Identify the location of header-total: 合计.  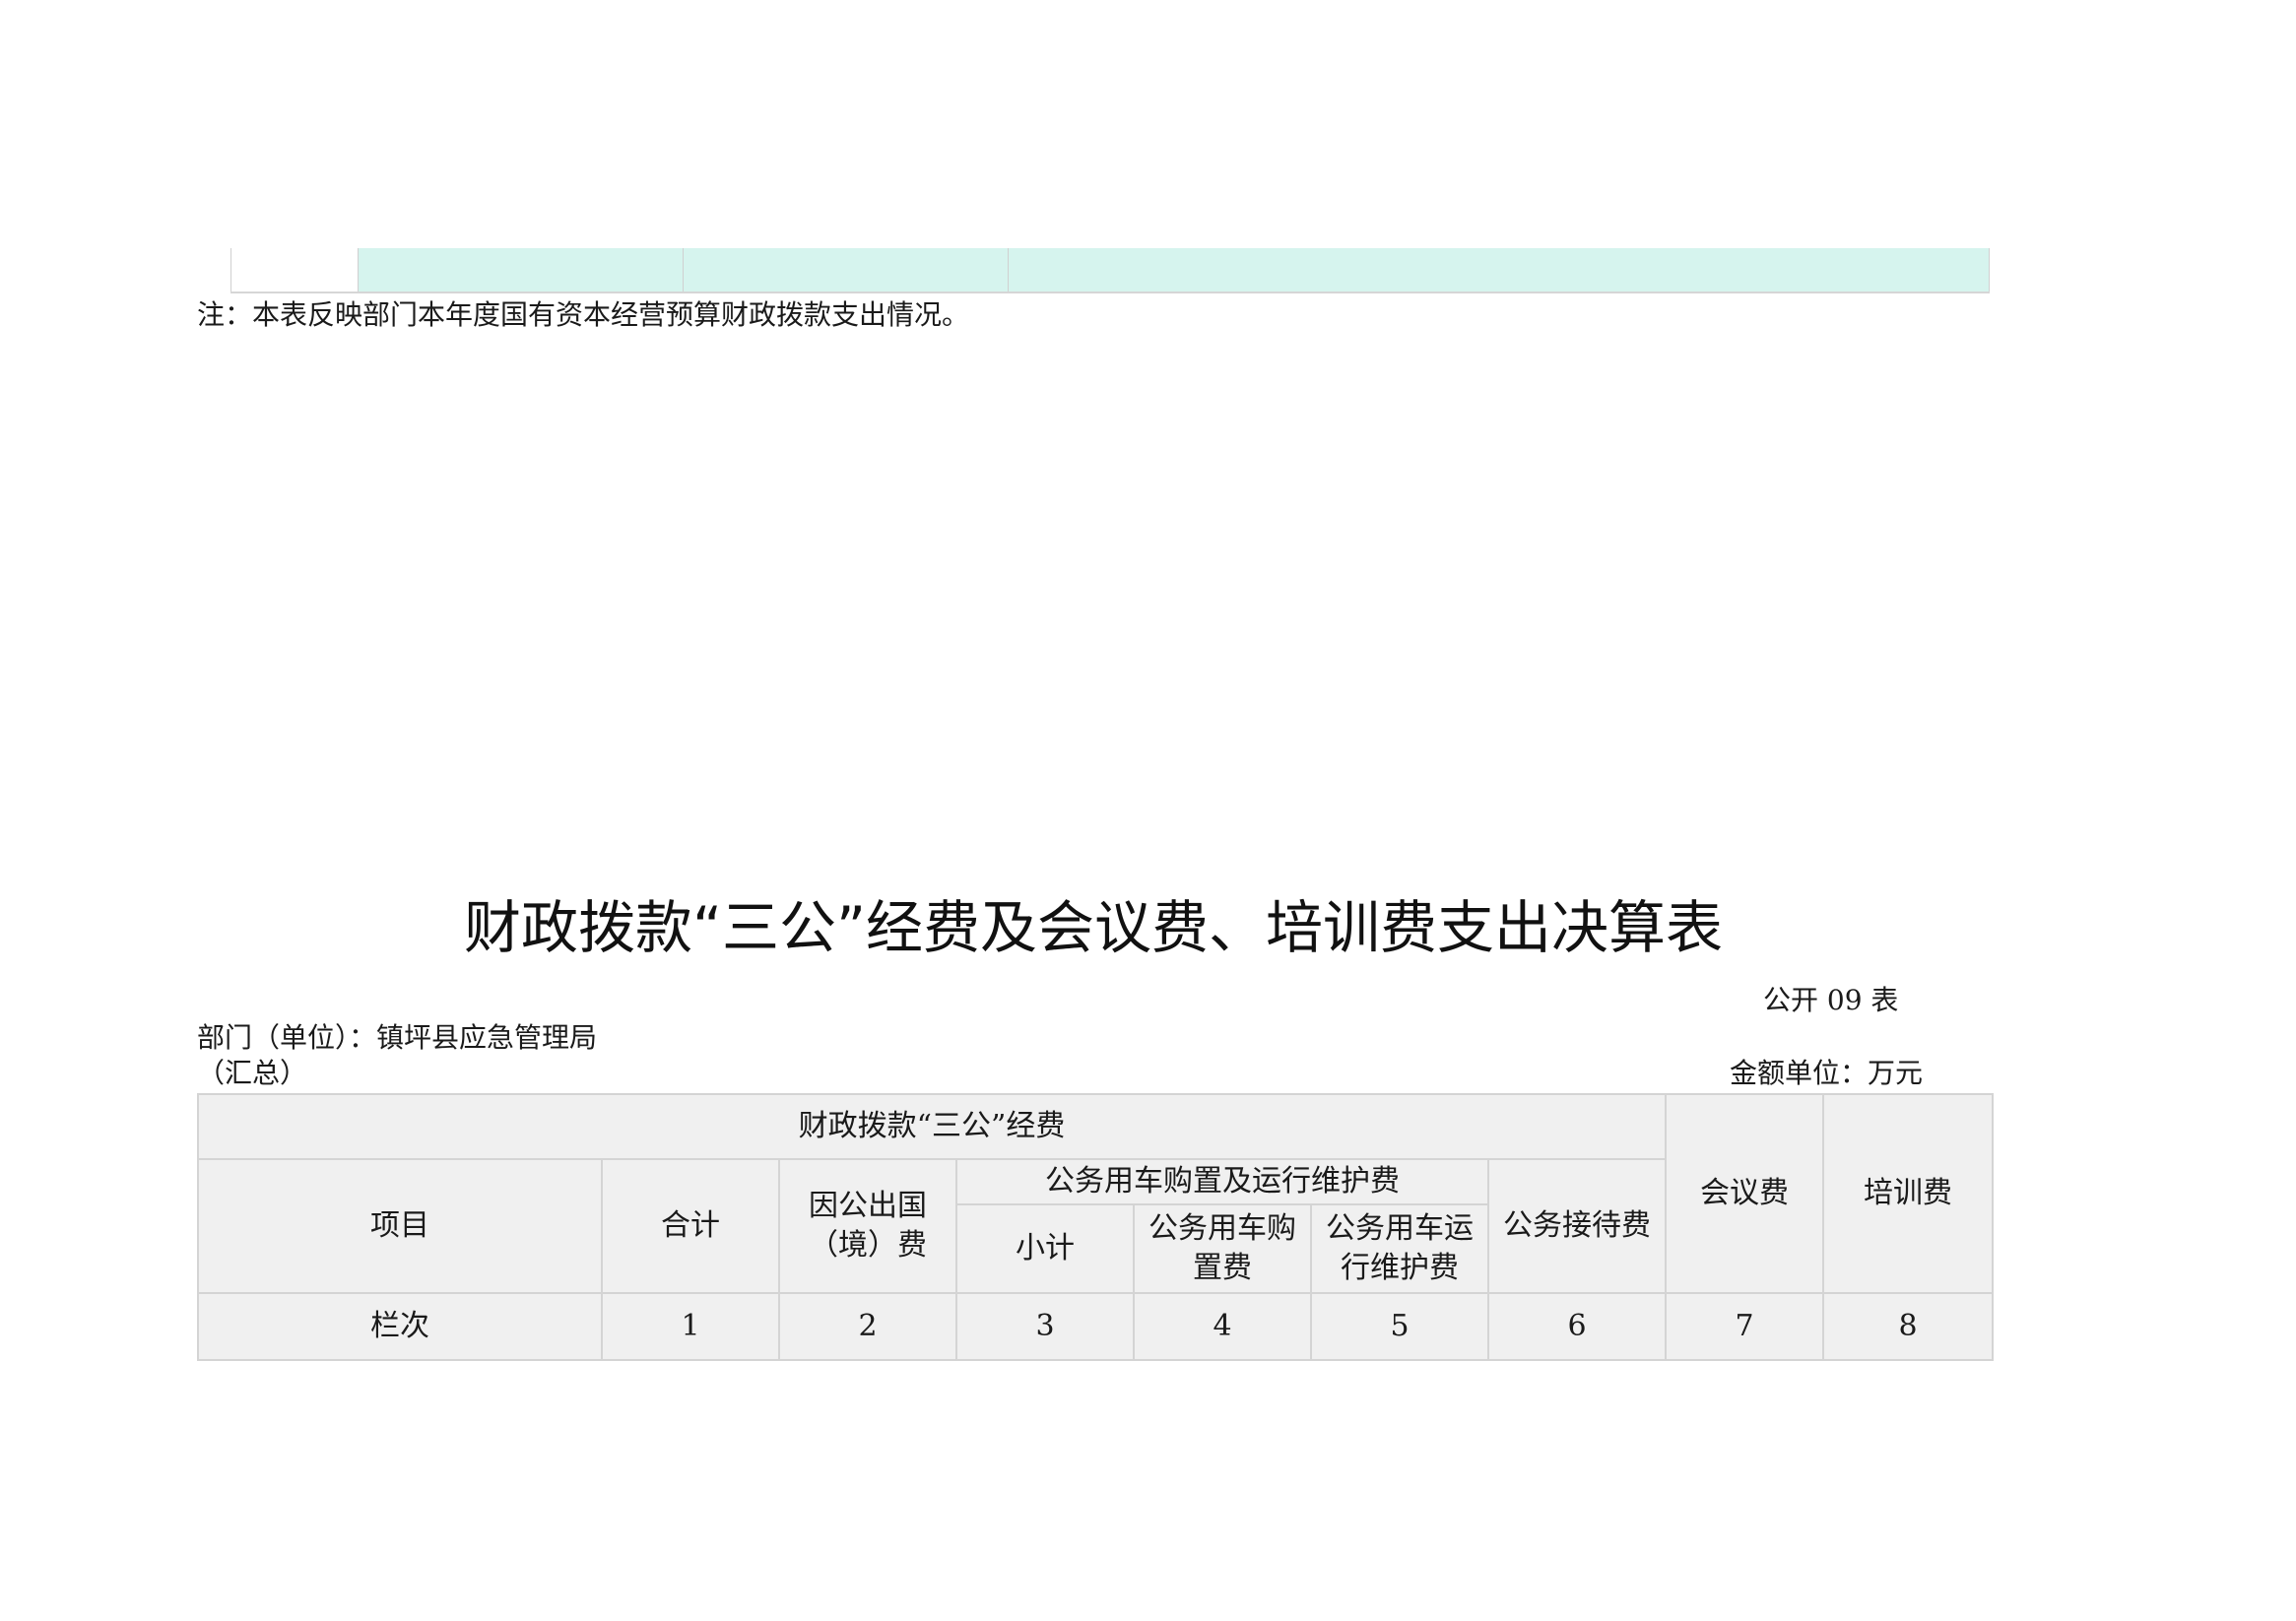
(690, 1226).